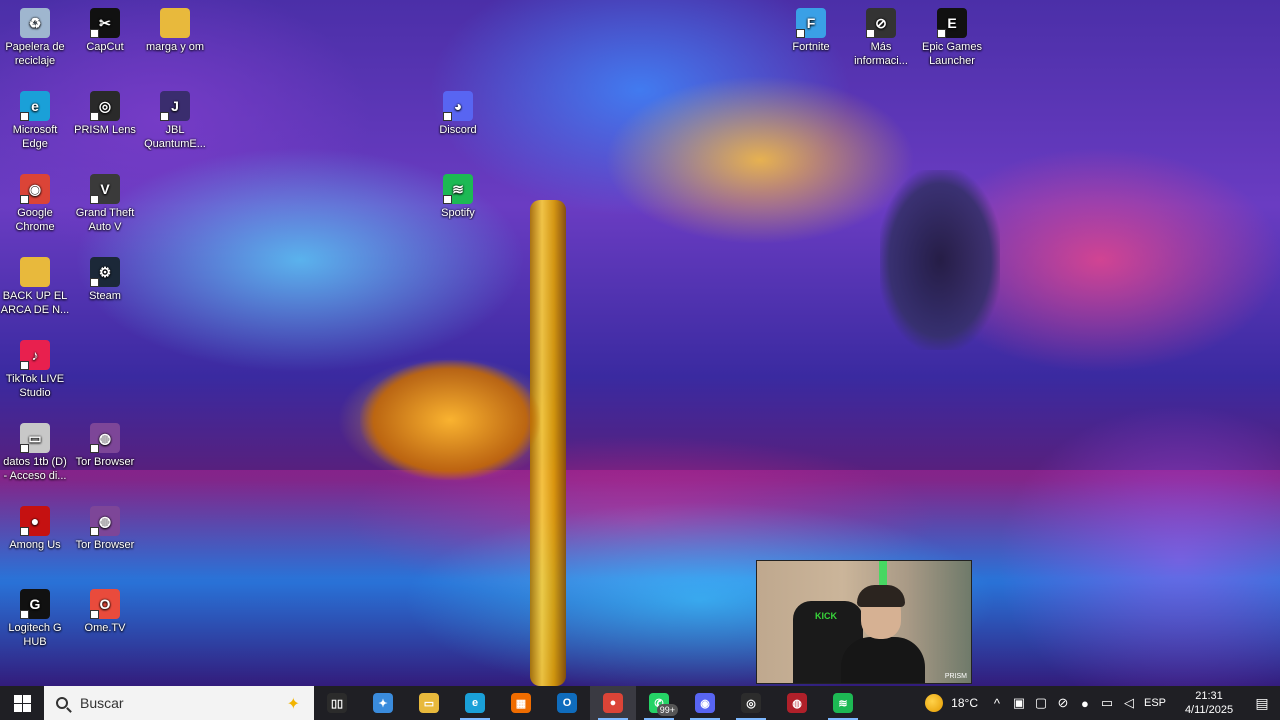 The image size is (1280, 720). What do you see at coordinates (35, 635) in the screenshot?
I see `desktop-icon-label: Logitech G HUB` at bounding box center [35, 635].